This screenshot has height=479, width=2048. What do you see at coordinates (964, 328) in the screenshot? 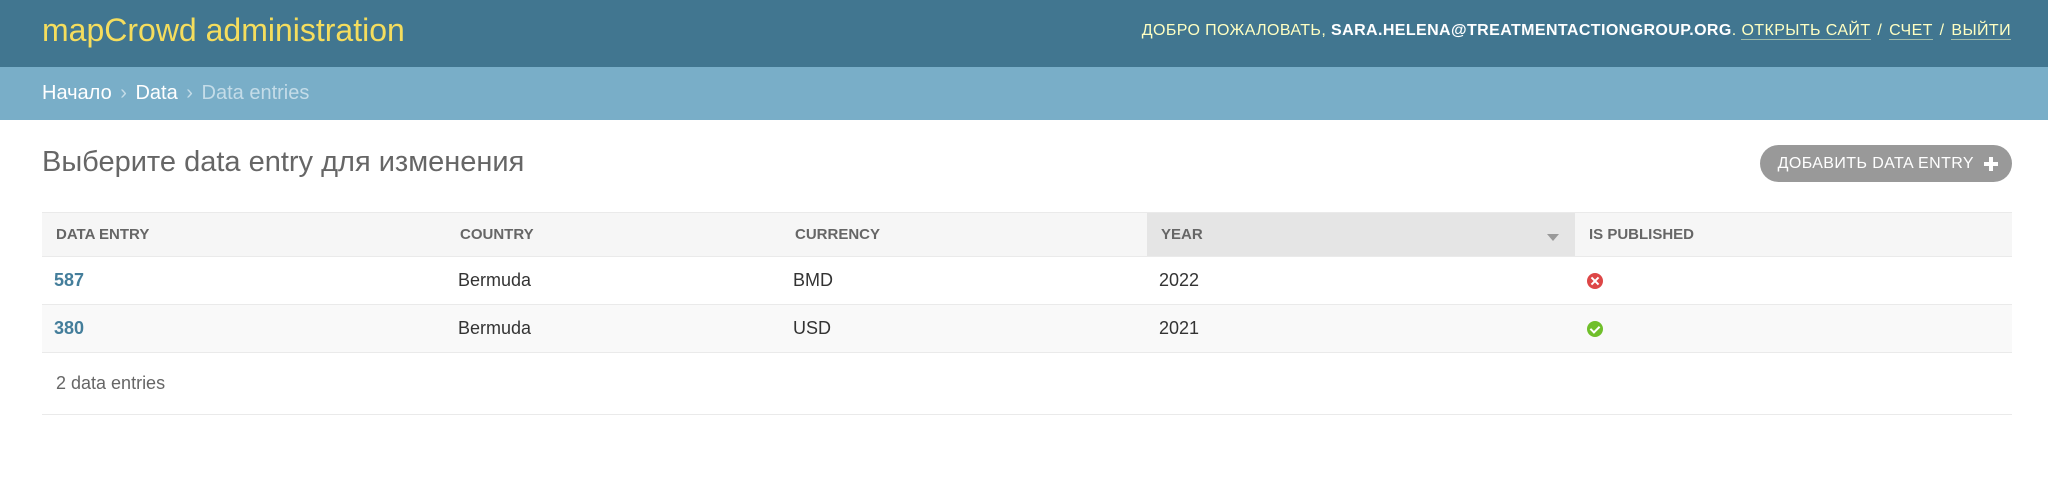
I see `cell-currency: USD` at bounding box center [964, 328].